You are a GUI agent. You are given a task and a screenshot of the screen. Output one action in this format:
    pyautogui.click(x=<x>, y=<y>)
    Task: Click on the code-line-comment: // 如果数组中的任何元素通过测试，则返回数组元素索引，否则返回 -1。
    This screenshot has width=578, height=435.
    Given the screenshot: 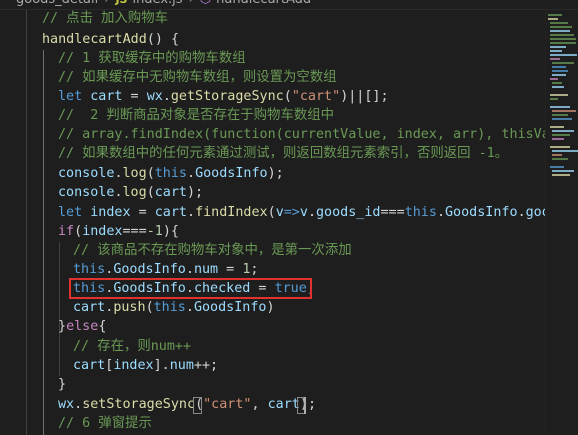 What is the action you would take?
    pyautogui.click(x=283, y=153)
    